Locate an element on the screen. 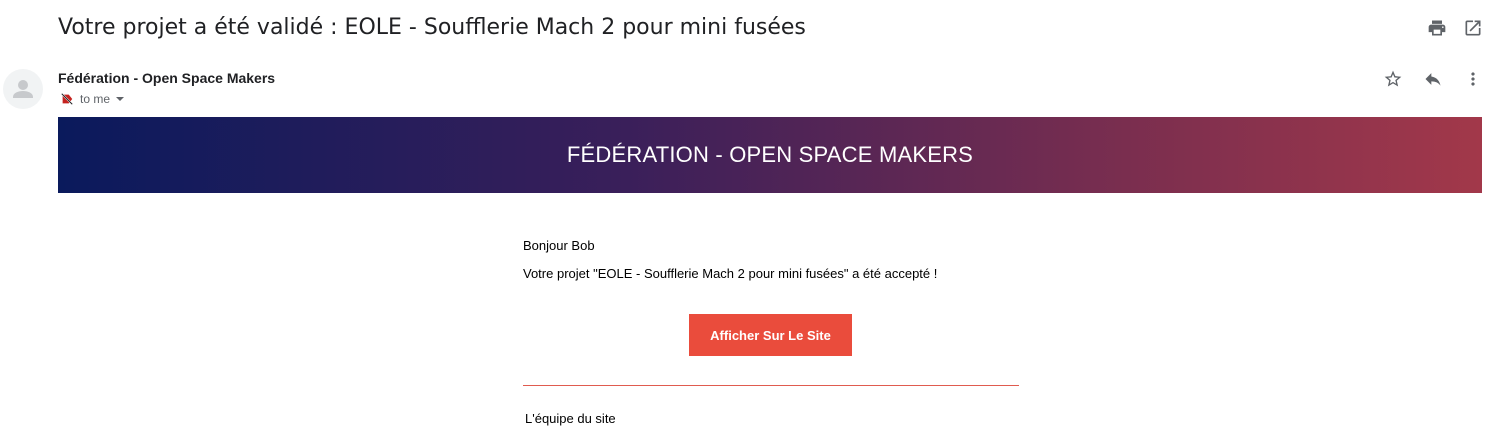 The image size is (1498, 435). avatar is located at coordinates (23, 89).